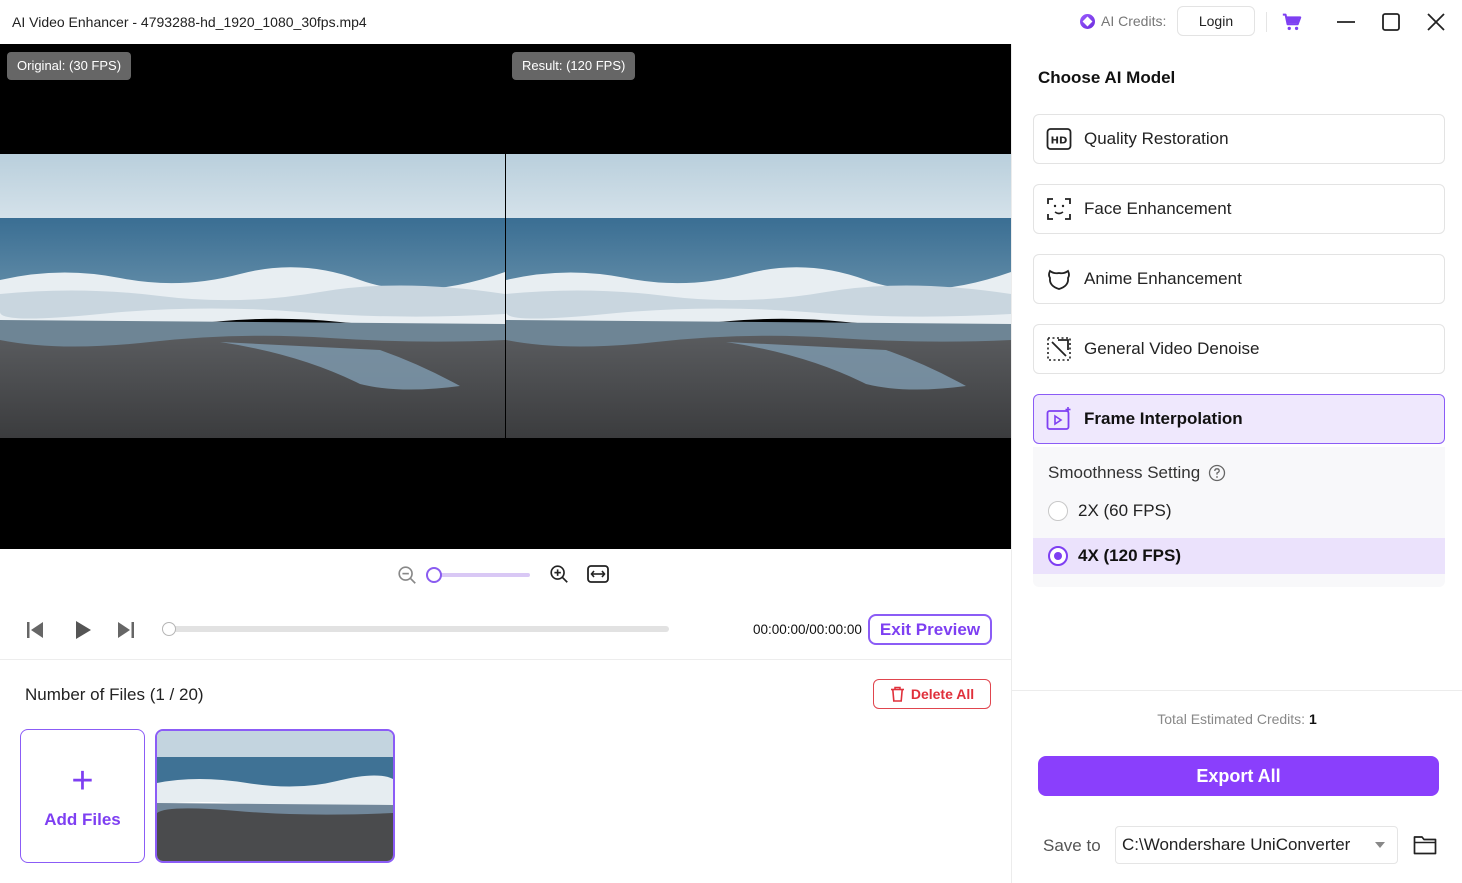  What do you see at coordinates (1059, 209) in the screenshot?
I see `face-scan-icon` at bounding box center [1059, 209].